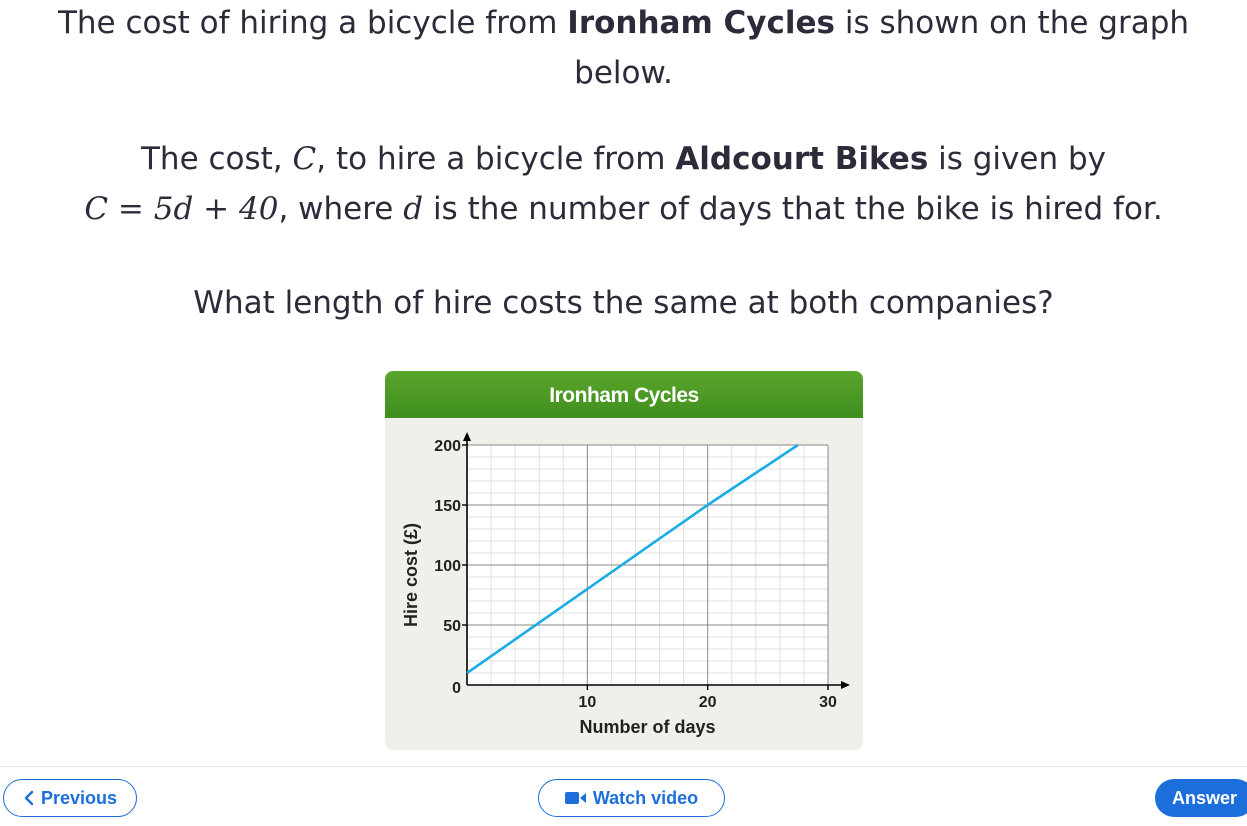 This screenshot has height=826, width=1247. Describe the element at coordinates (79, 797) in the screenshot. I see `previous-label: Previous` at that location.